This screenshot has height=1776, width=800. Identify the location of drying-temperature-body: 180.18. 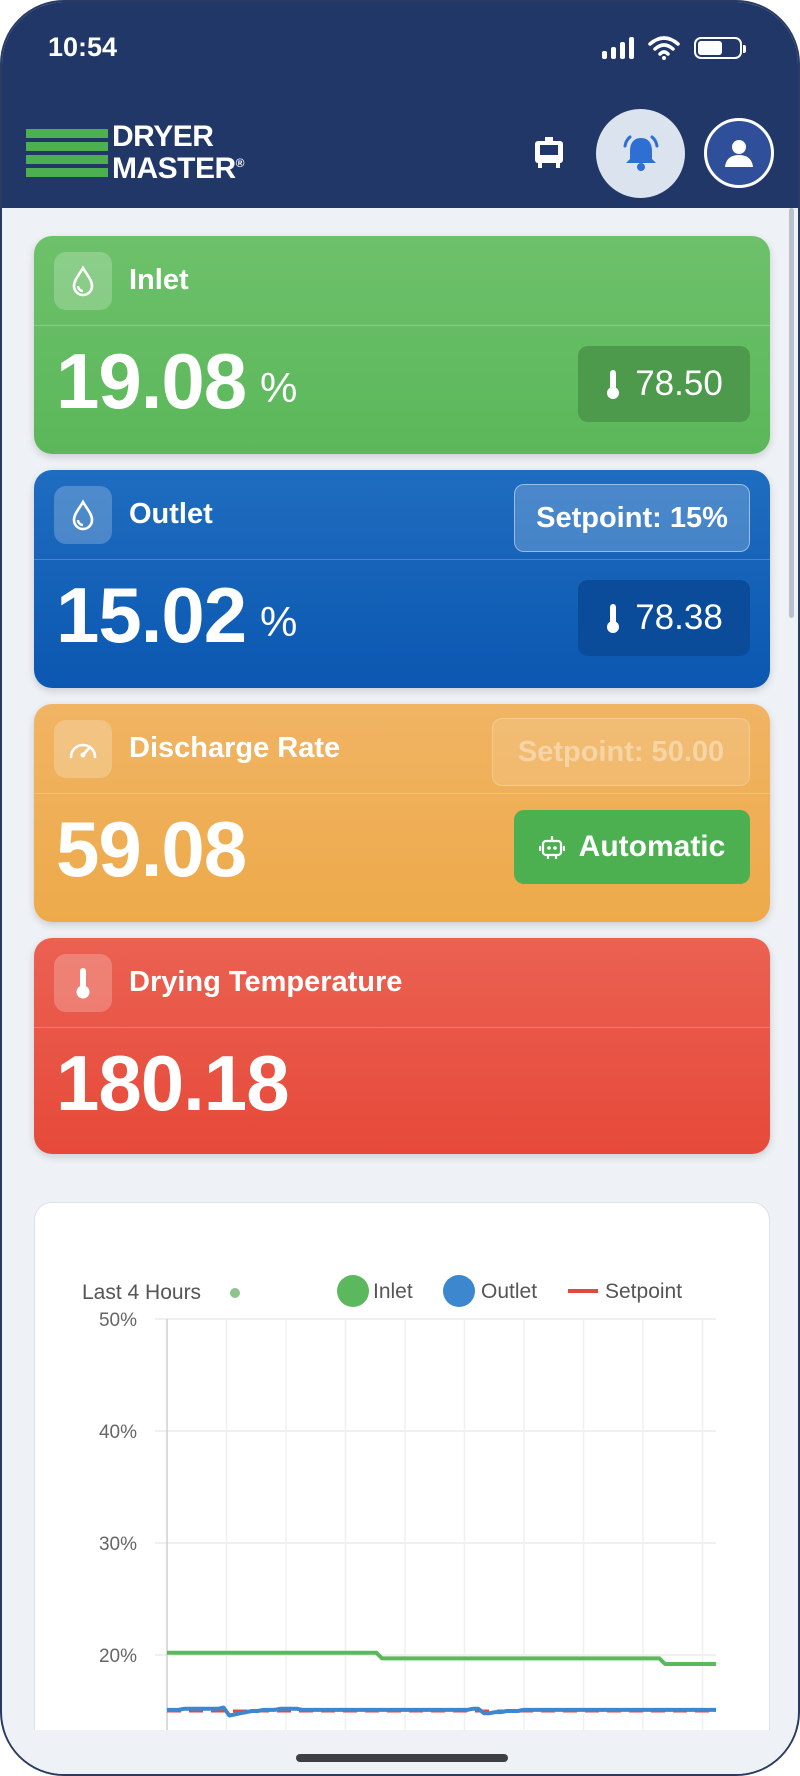
(402, 1091).